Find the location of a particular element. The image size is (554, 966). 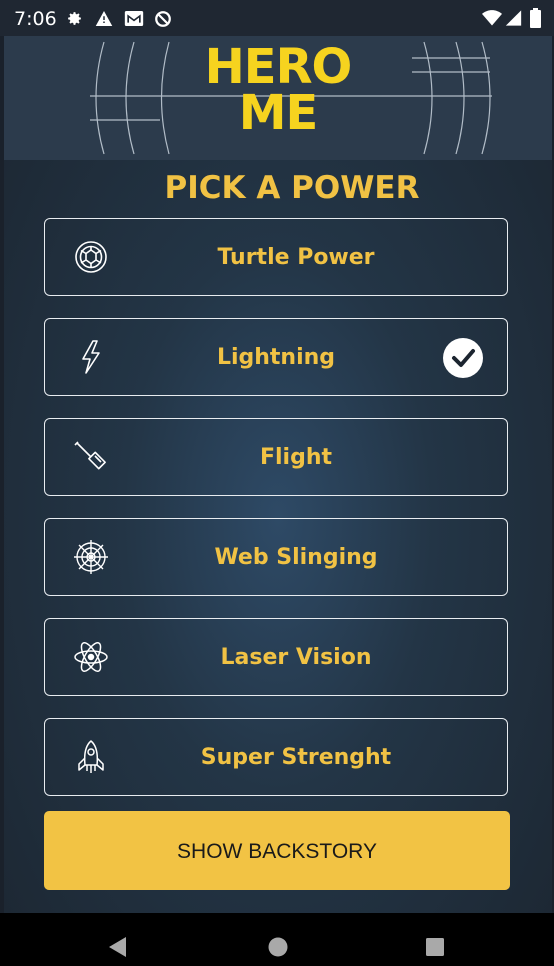

power-option-flight: Flight is located at coordinates (276, 457).